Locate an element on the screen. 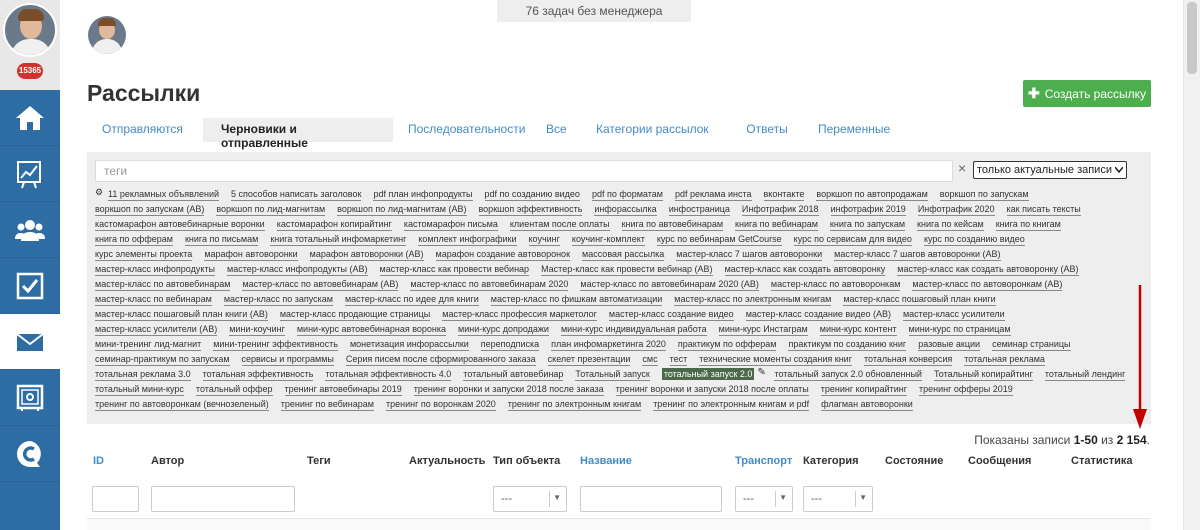  tag-link: курс по созданию видео is located at coordinates (974, 239).